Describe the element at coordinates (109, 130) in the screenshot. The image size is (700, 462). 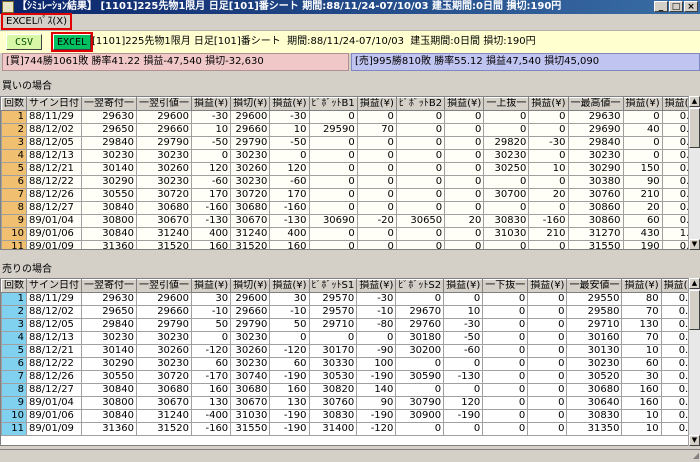
I see `table-cell: 29650` at that location.